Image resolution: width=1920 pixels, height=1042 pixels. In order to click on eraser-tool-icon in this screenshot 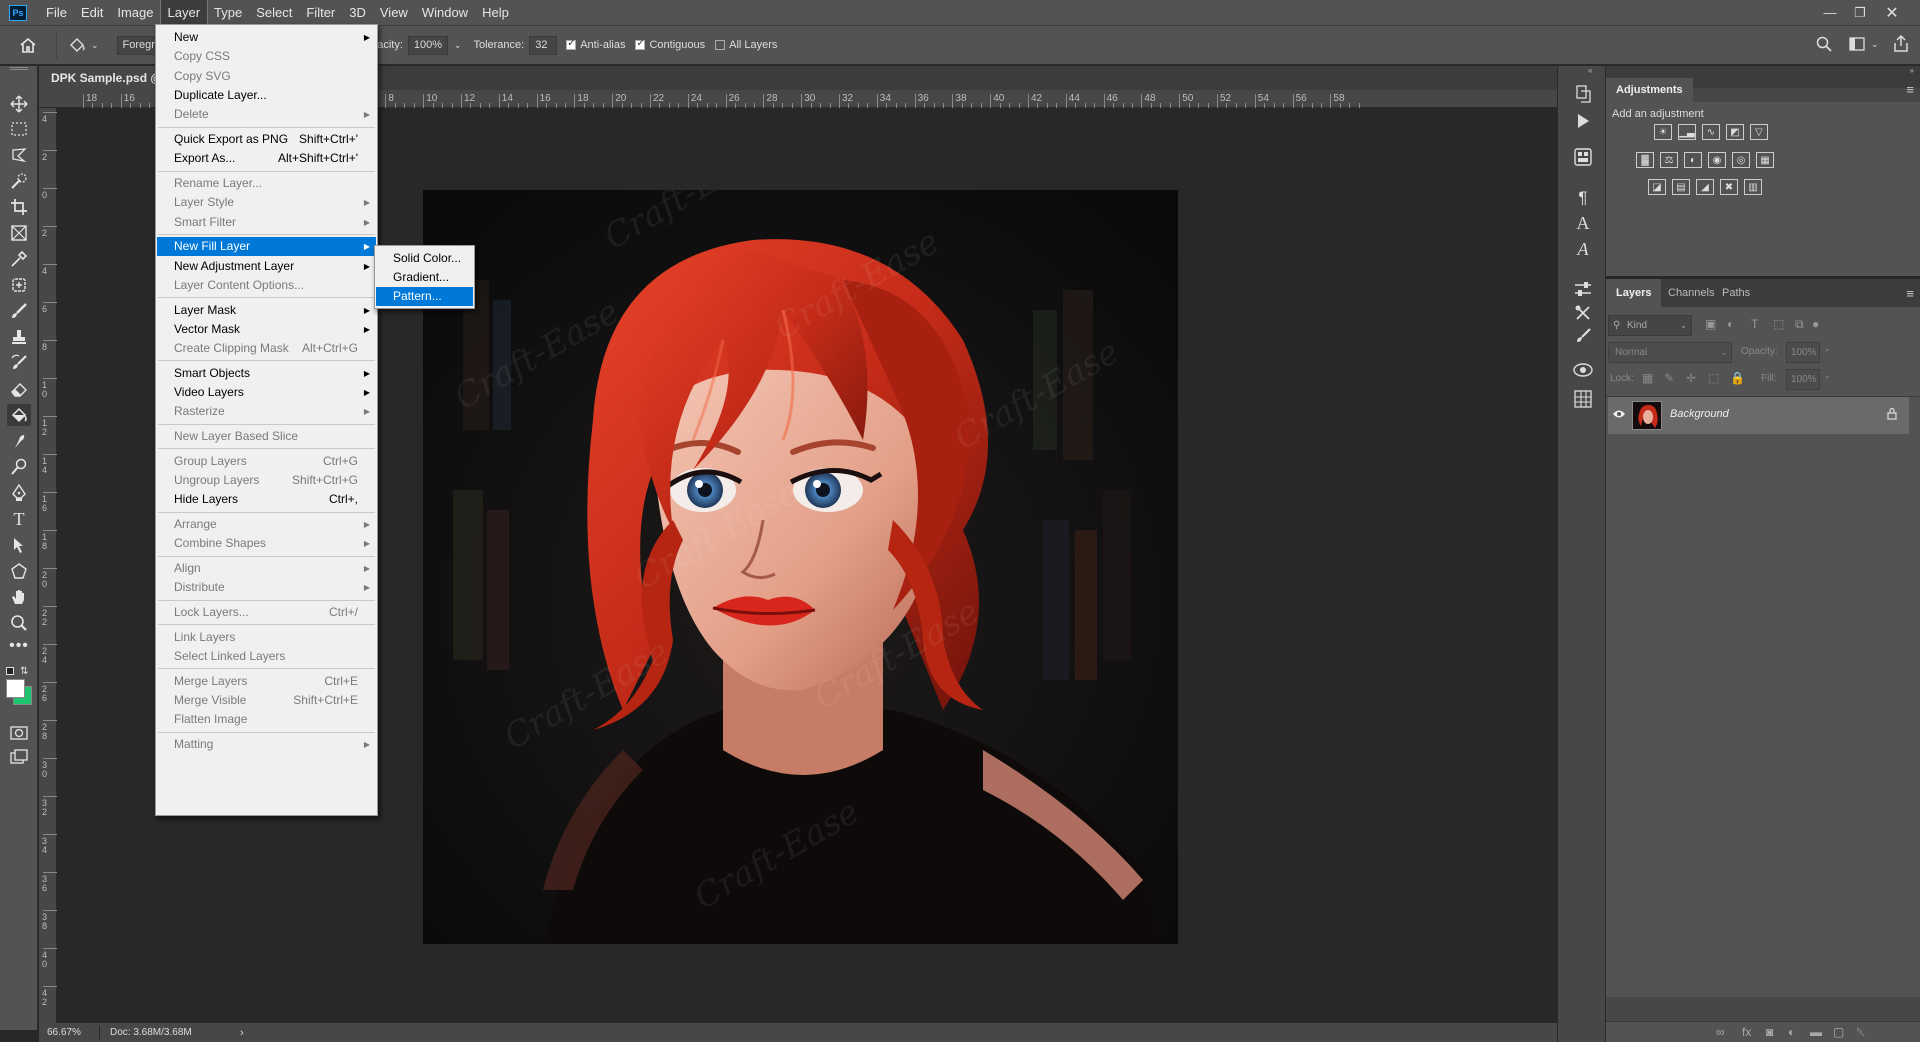, I will do `click(19, 389)`.